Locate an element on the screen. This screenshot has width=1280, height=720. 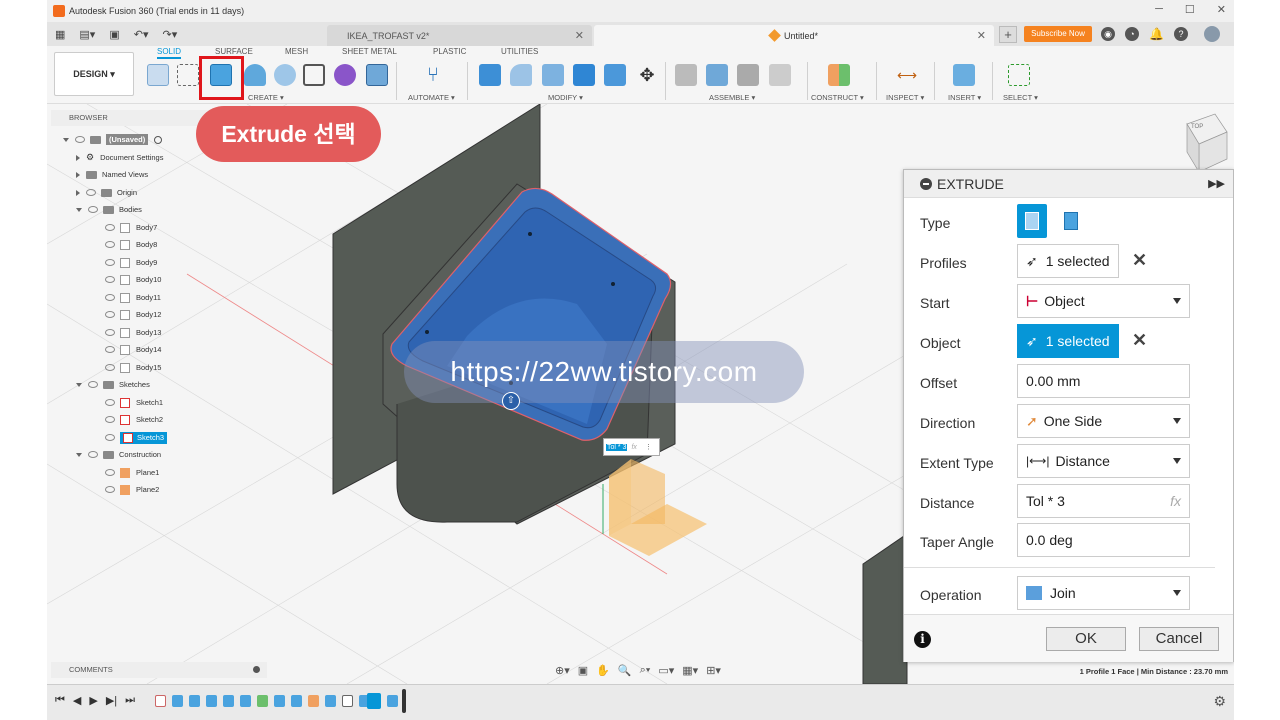
as-built-joint-icon is located at coordinates (748, 75).